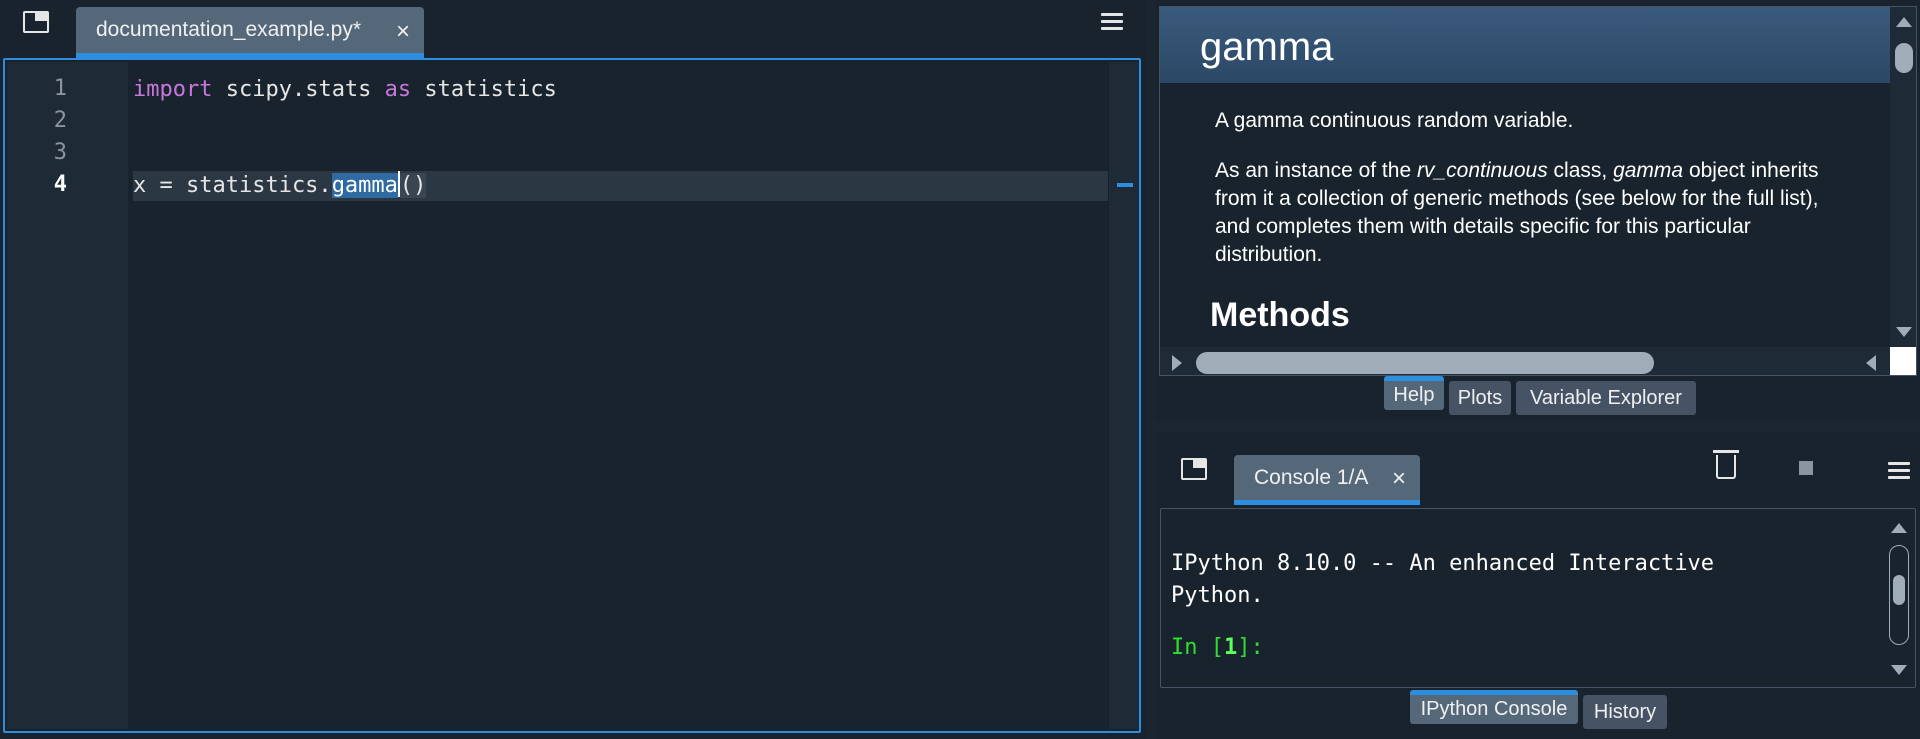  What do you see at coordinates (1311, 477) in the screenshot?
I see `console-tab-label: Console 1/A` at bounding box center [1311, 477].